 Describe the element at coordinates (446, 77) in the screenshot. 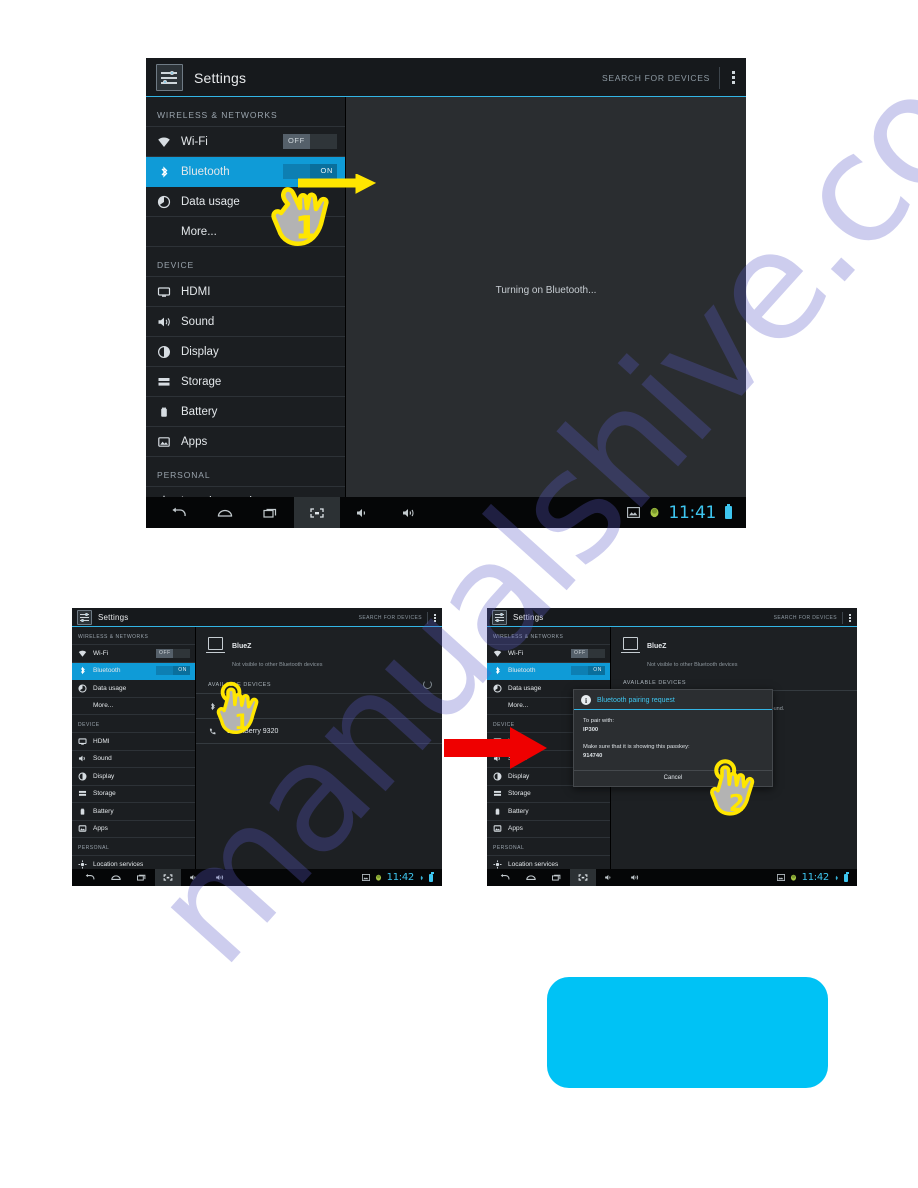

I see `app-header: Settings SEARCH FOR DEVICES` at that location.